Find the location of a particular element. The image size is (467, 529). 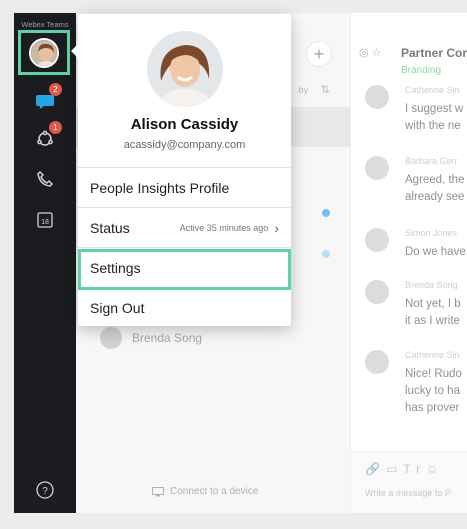

profile-name: Alison Cassidy is located at coordinates (184, 124).